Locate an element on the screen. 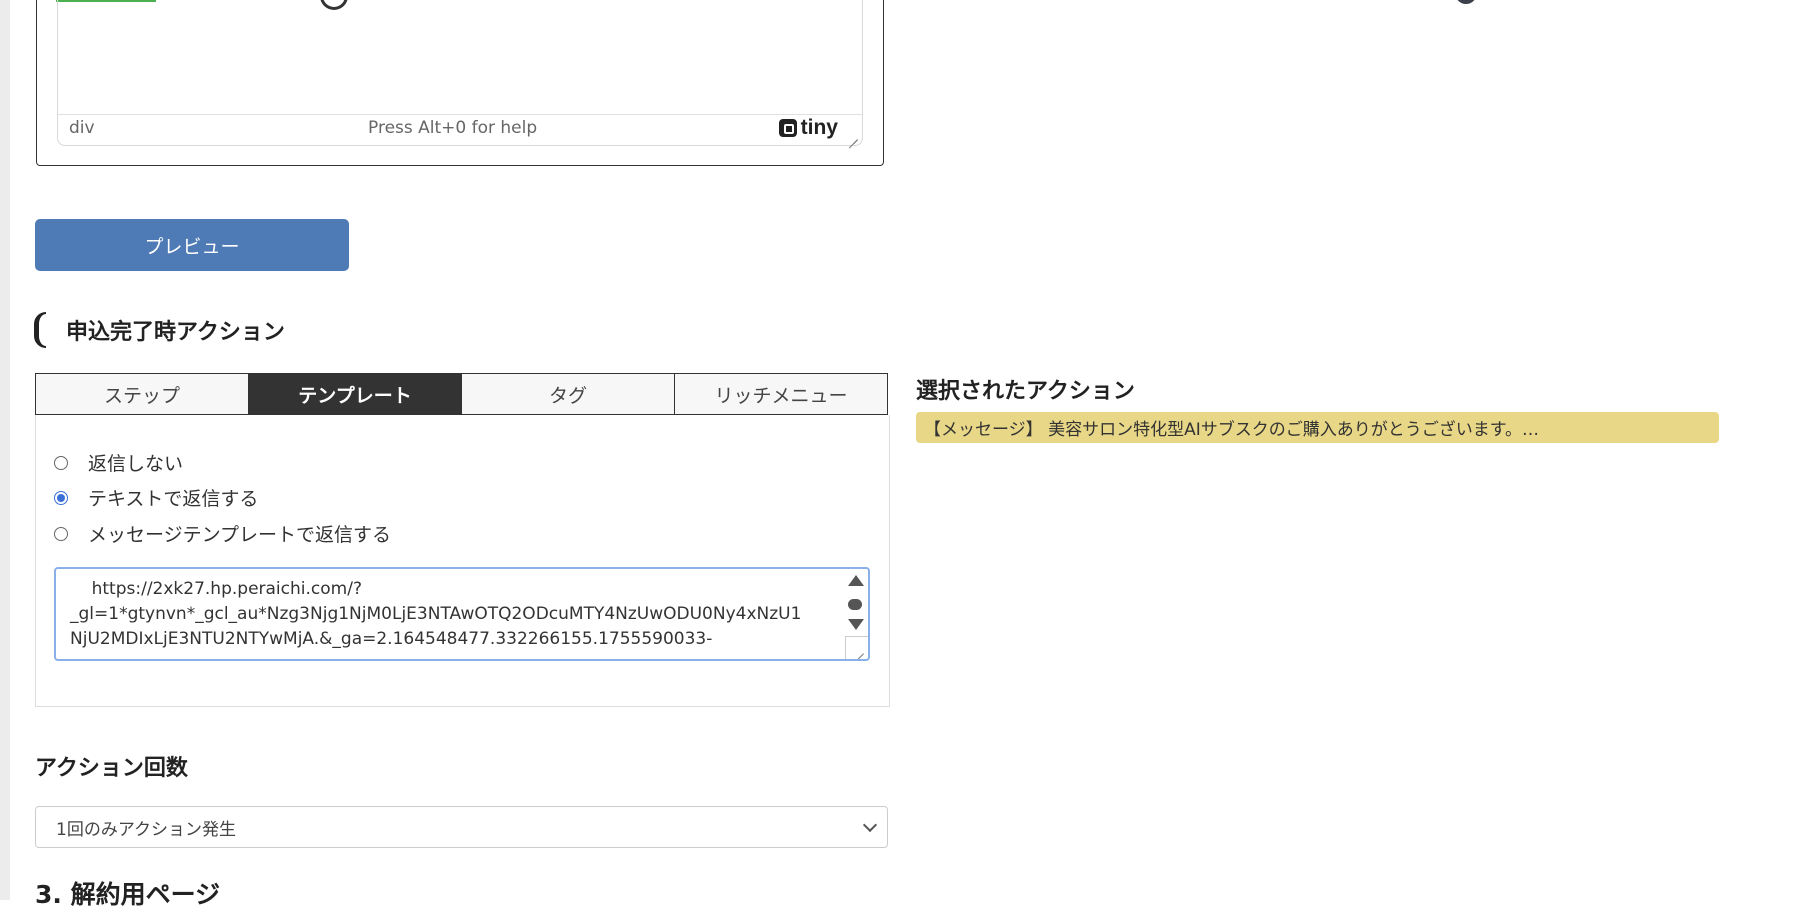 Image resolution: width=1820 pixels, height=911 pixels. action-count-select: 1回のみアクション発生 is located at coordinates (461, 827).